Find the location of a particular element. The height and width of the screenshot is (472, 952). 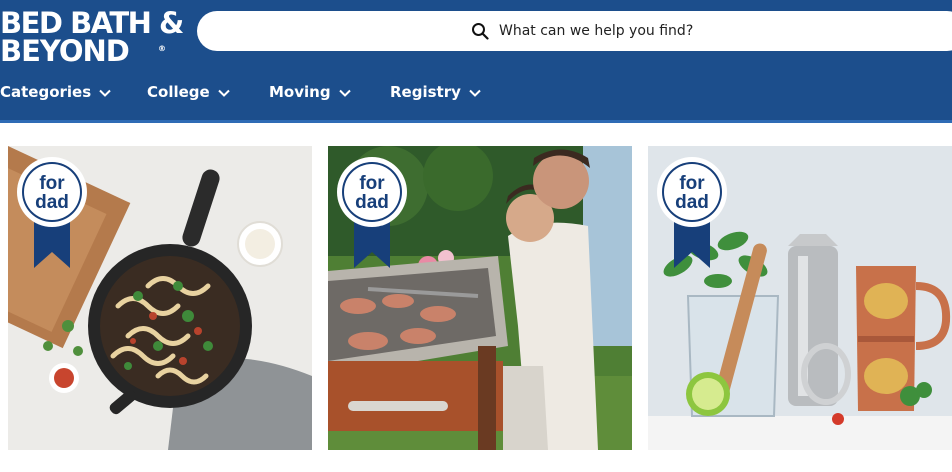

header-accent-line is located at coordinates (476, 121).